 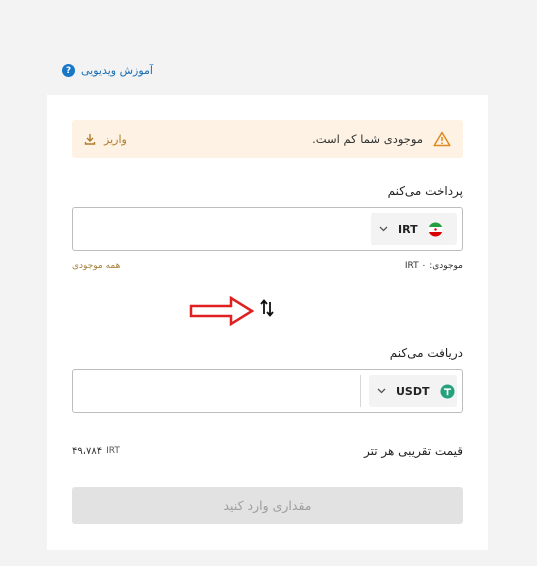 I want to click on video-tutorial-label: آموزش ویدیویی, so click(x=117, y=70).